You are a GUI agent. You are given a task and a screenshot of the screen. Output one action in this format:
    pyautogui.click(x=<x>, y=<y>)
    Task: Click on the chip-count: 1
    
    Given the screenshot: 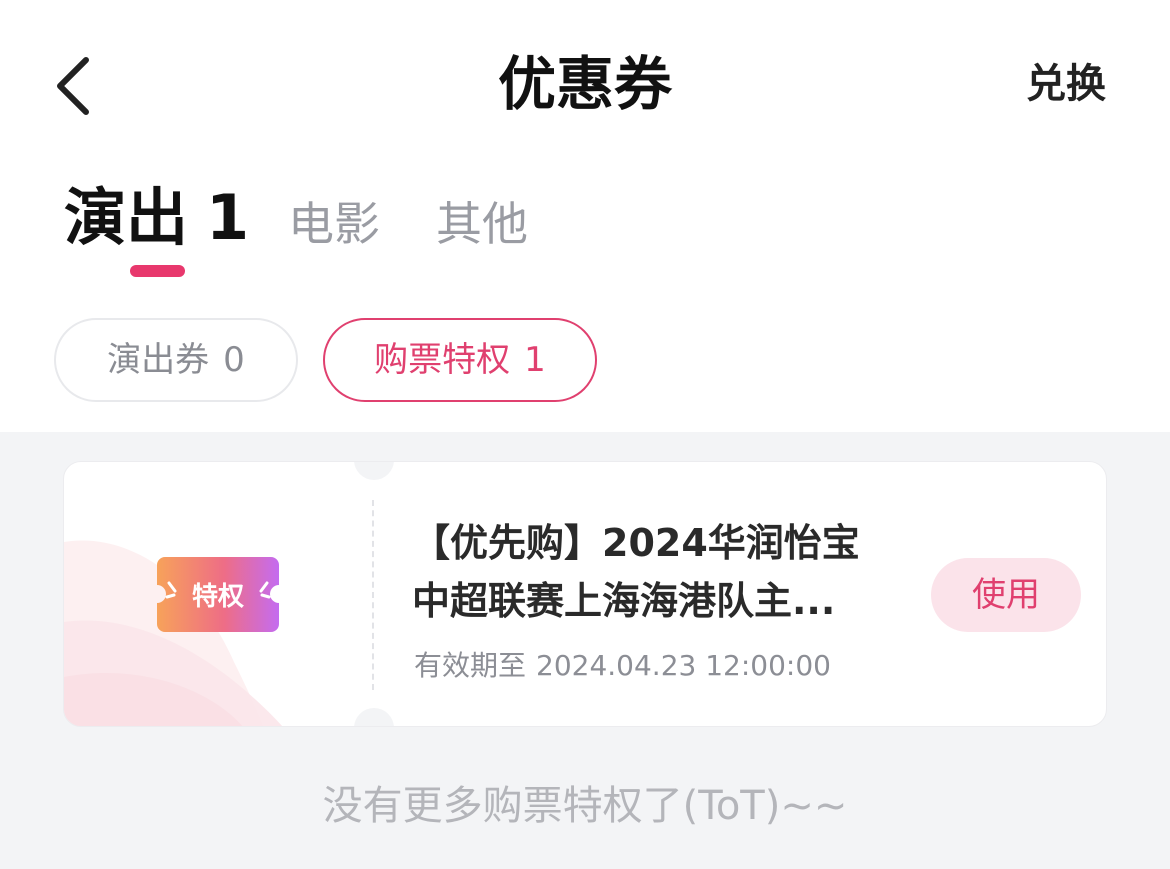 What is the action you would take?
    pyautogui.click(x=535, y=360)
    